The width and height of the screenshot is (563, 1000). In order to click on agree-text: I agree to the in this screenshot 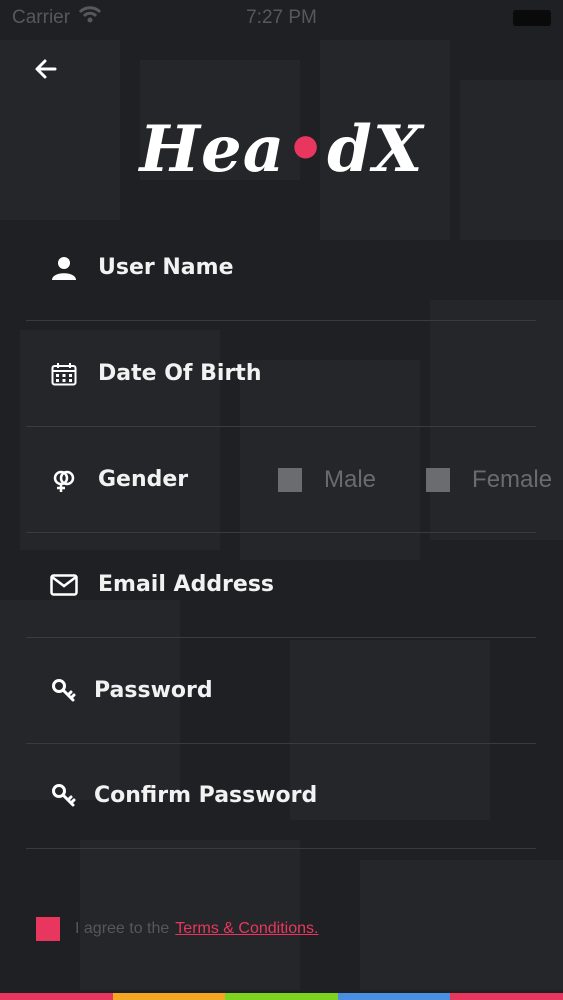, I will do `click(122, 928)`.